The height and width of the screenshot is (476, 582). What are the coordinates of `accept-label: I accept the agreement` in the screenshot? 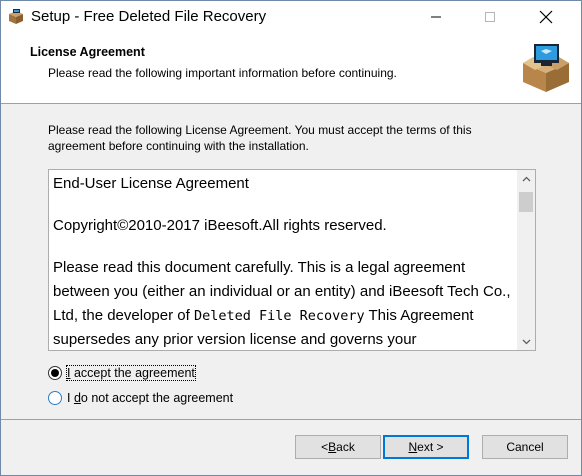 It's located at (131, 373).